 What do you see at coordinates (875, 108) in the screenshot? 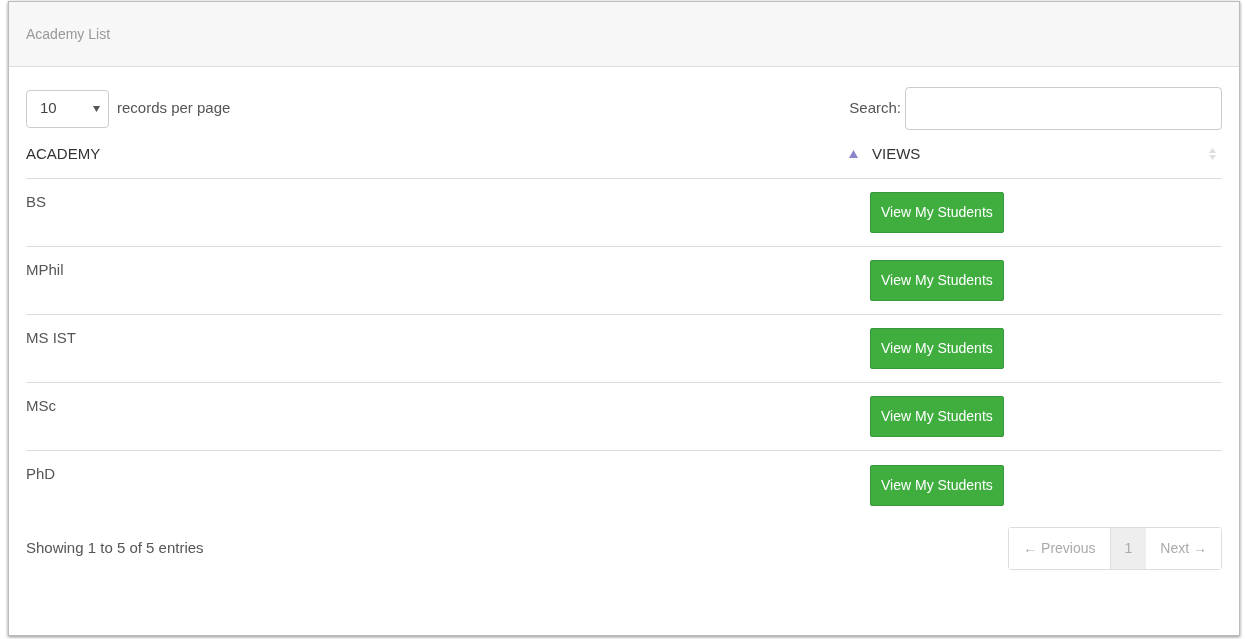
I see `search-label: Search:` at bounding box center [875, 108].